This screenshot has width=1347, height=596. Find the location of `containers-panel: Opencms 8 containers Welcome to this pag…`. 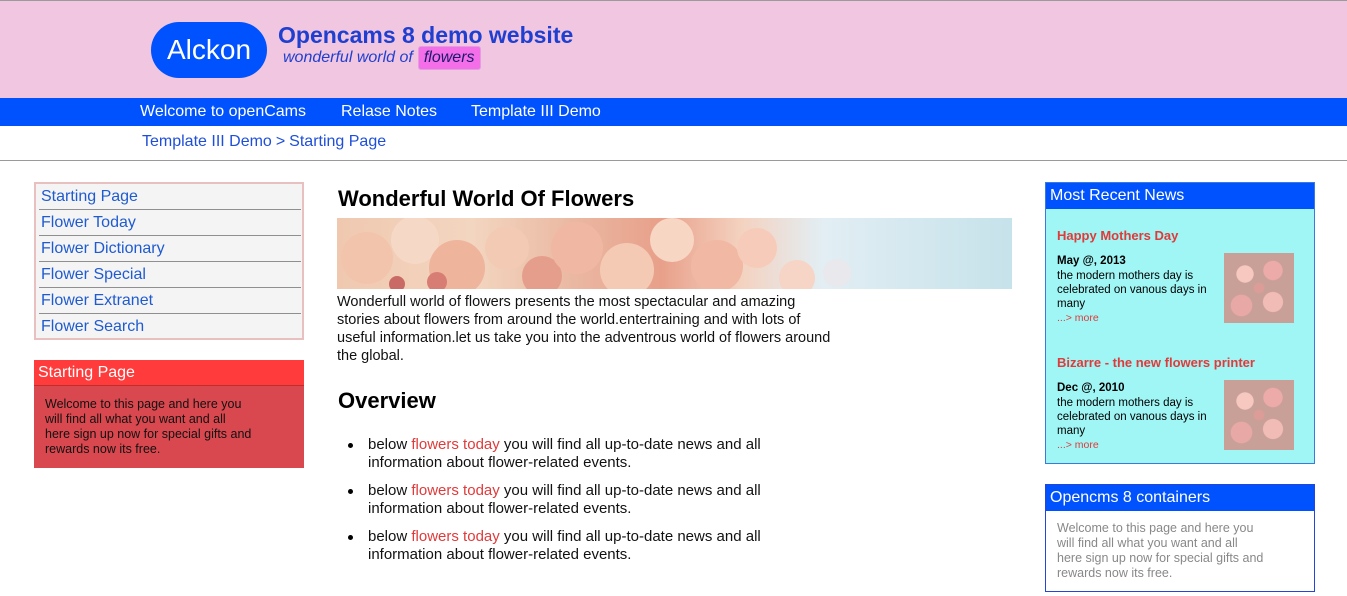

containers-panel: Opencms 8 containers Welcome to this pag… is located at coordinates (1180, 538).